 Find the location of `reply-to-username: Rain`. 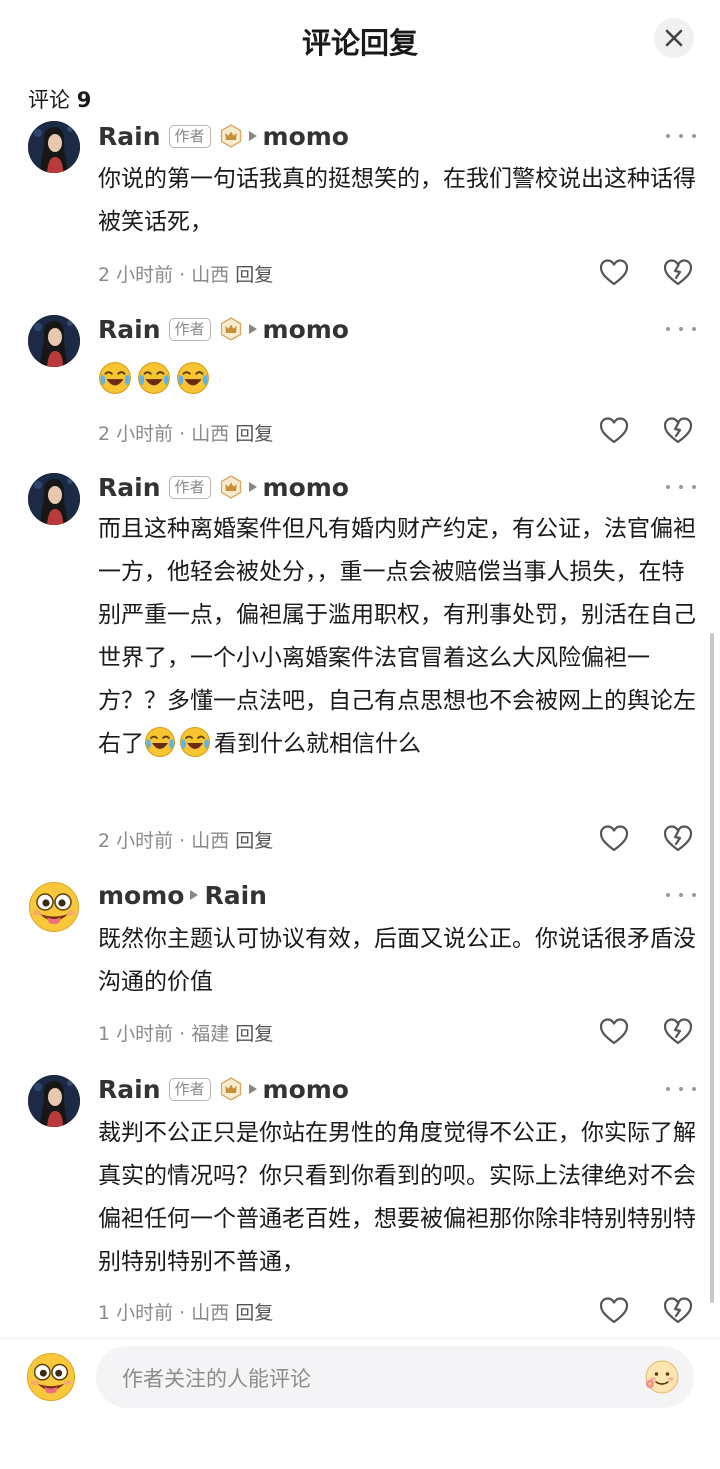

reply-to-username: Rain is located at coordinates (235, 895).